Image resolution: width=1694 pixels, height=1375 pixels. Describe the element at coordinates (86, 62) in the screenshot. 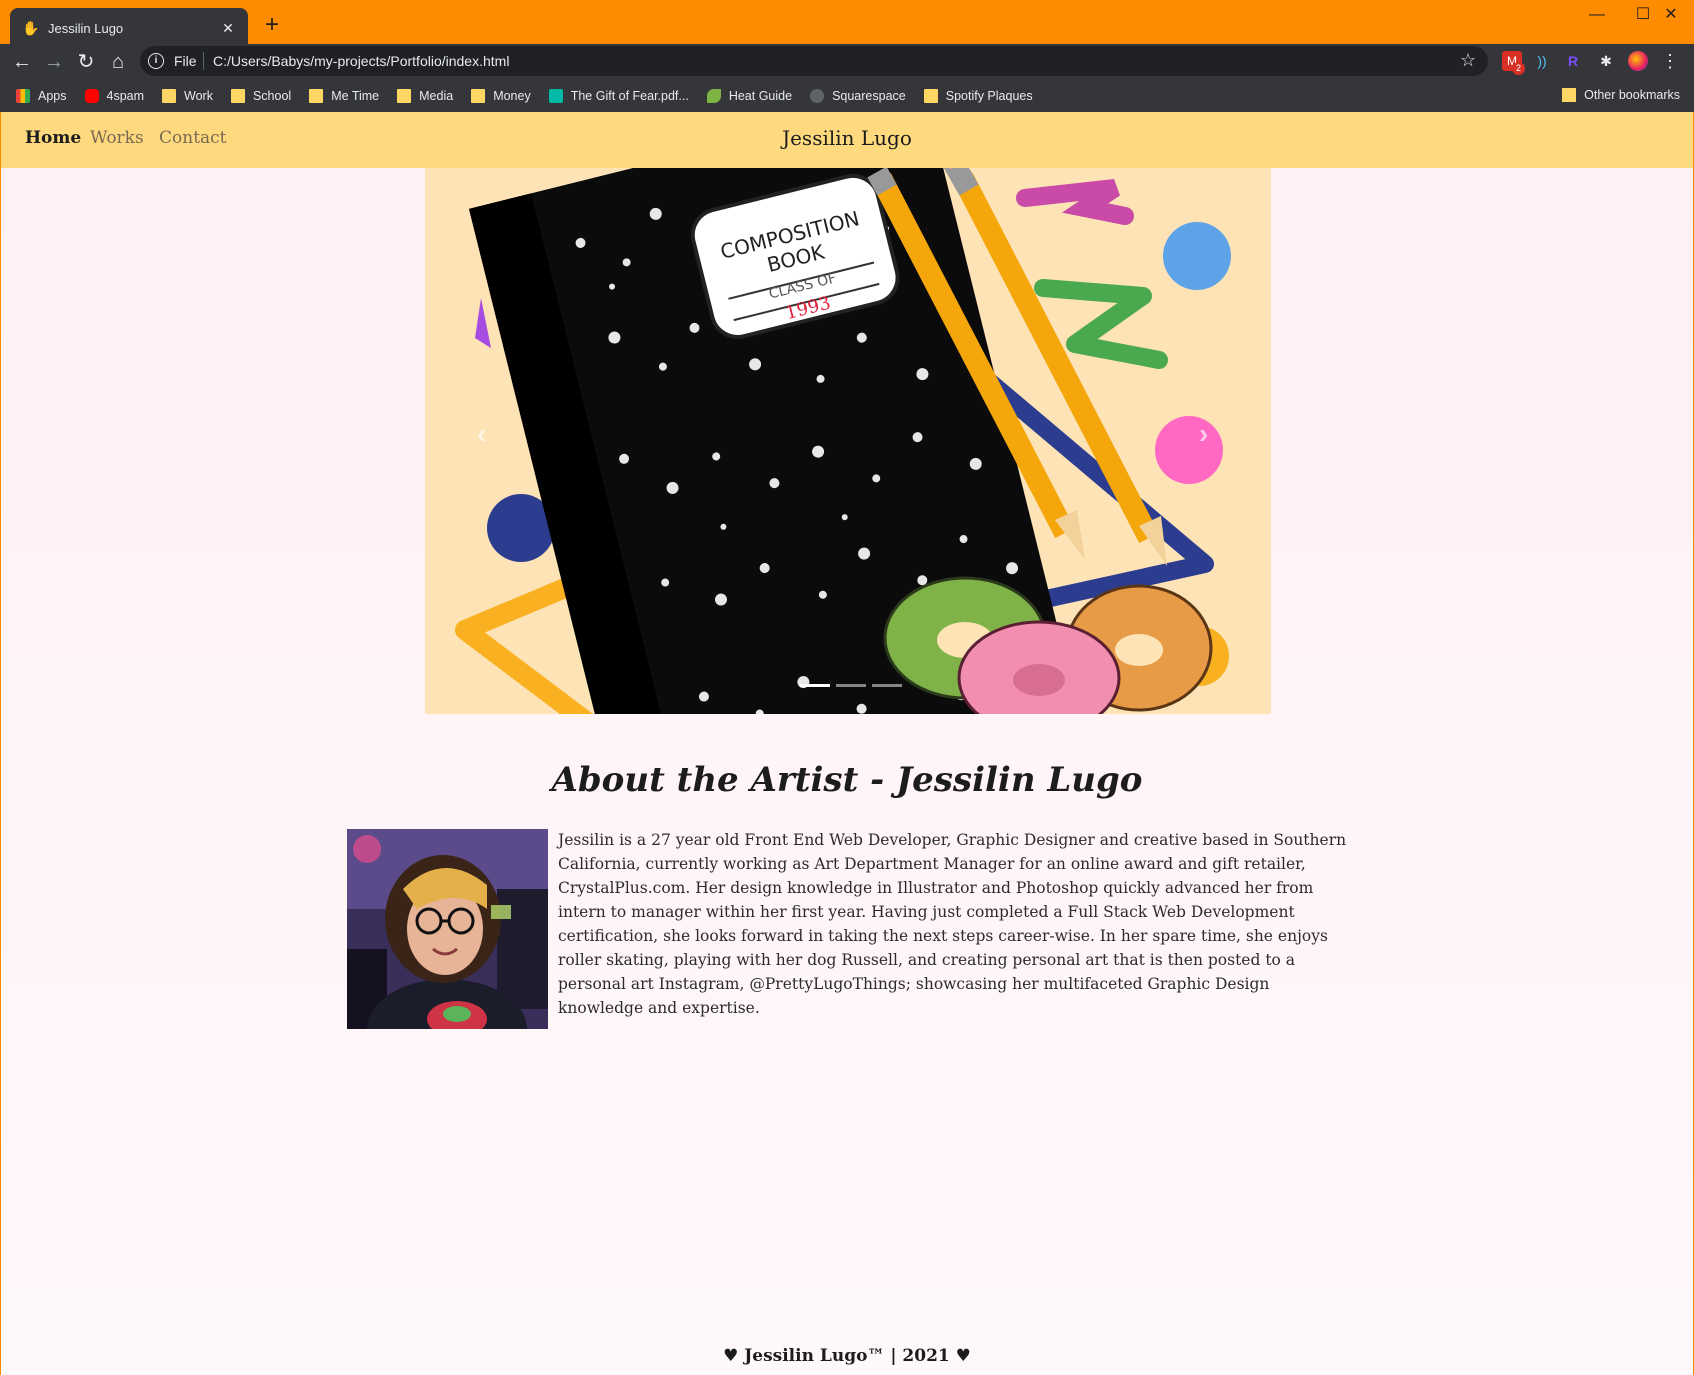

I see `reload-icon: ↻` at that location.